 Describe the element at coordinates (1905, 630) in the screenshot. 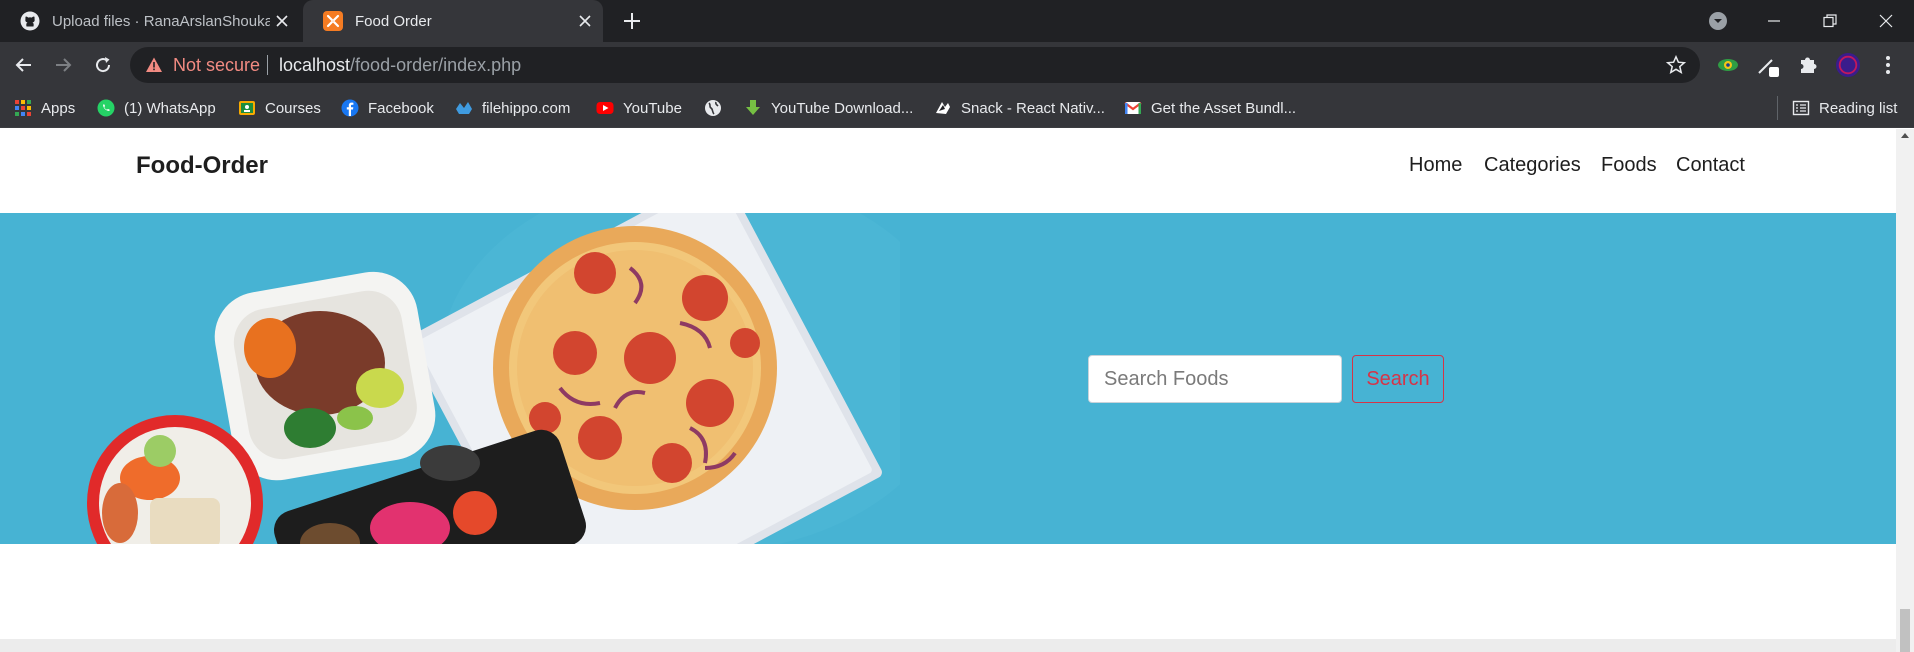

I see `scrollbar-thumb` at that location.